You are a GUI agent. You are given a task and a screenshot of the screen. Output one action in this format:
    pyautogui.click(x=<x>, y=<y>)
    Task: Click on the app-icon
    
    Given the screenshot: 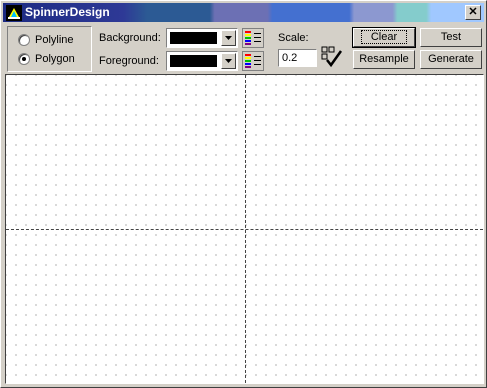 What is the action you would take?
    pyautogui.click(x=14, y=13)
    